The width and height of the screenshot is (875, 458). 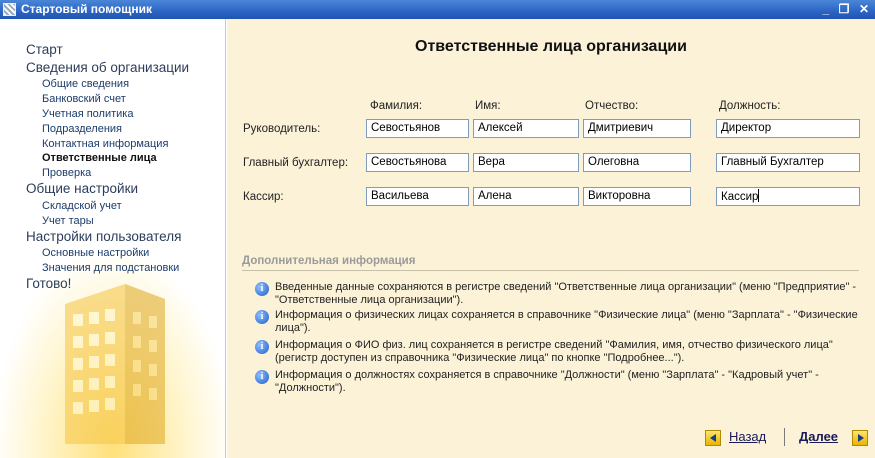 I want to click on row-label-director: Руководитель:, so click(x=282, y=129).